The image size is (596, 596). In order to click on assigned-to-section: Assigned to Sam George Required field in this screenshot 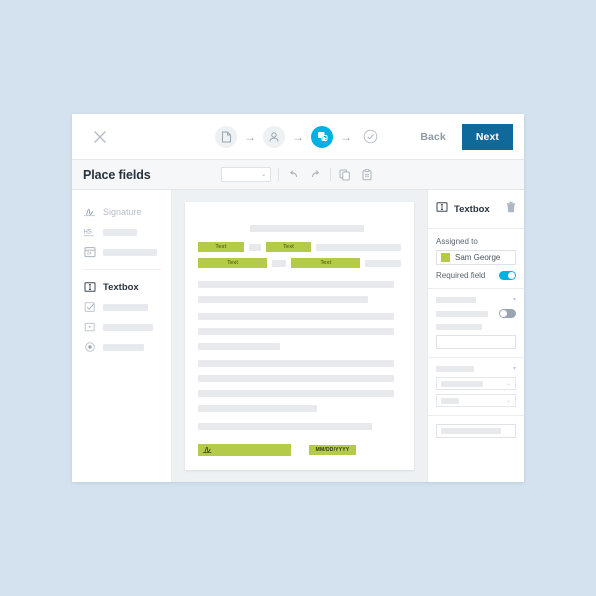, I will do `click(476, 259)`.